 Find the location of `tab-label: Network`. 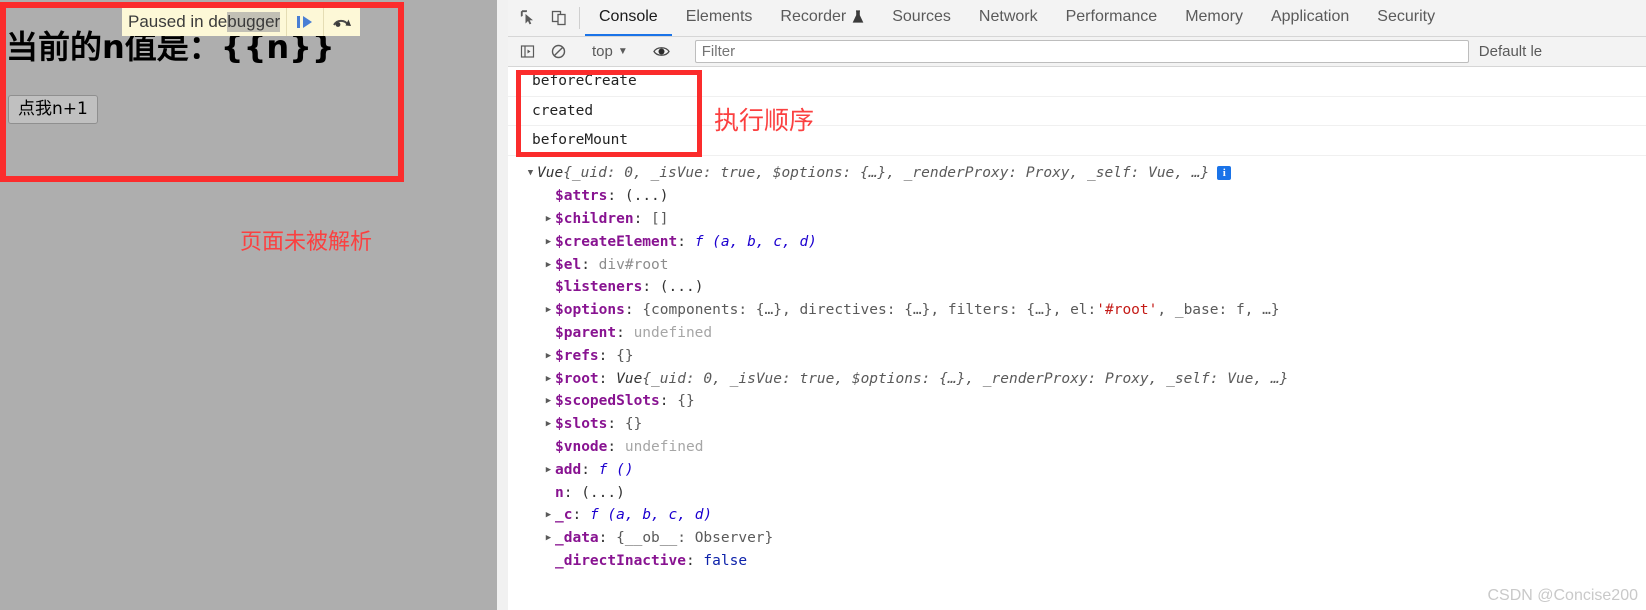

tab-label: Network is located at coordinates (1008, 16).